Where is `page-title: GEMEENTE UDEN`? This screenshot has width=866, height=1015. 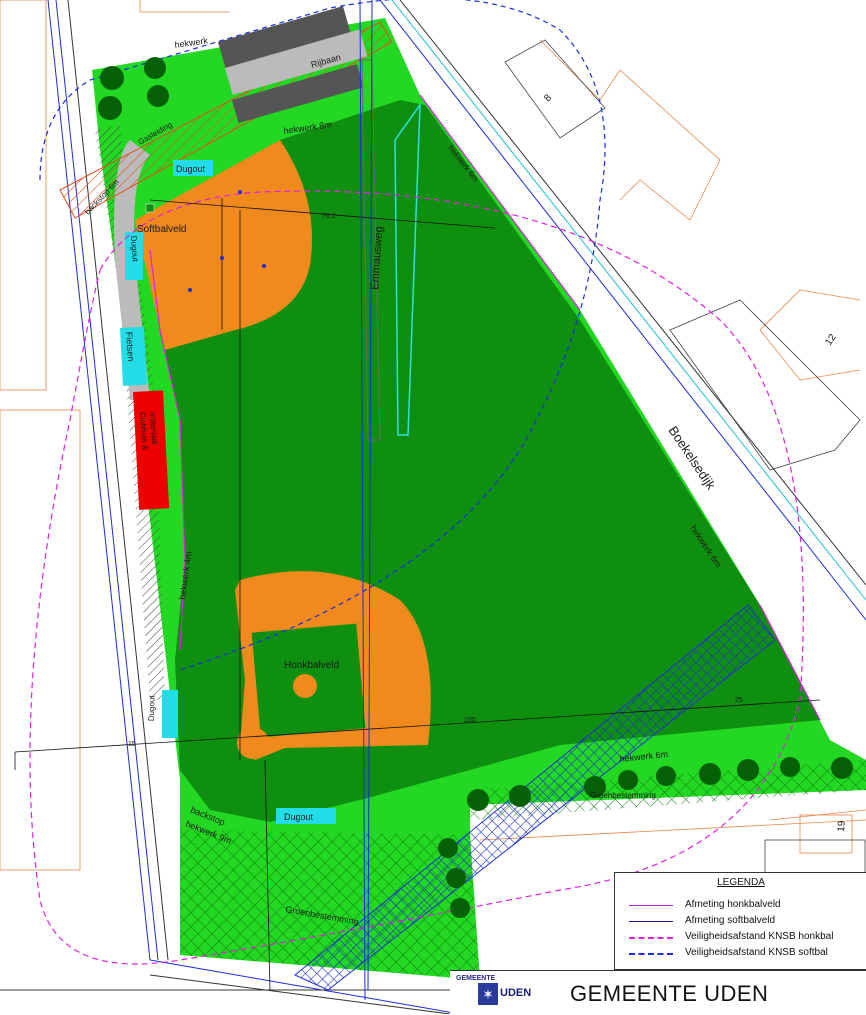
page-title: GEMEENTE UDEN is located at coordinates (669, 993).